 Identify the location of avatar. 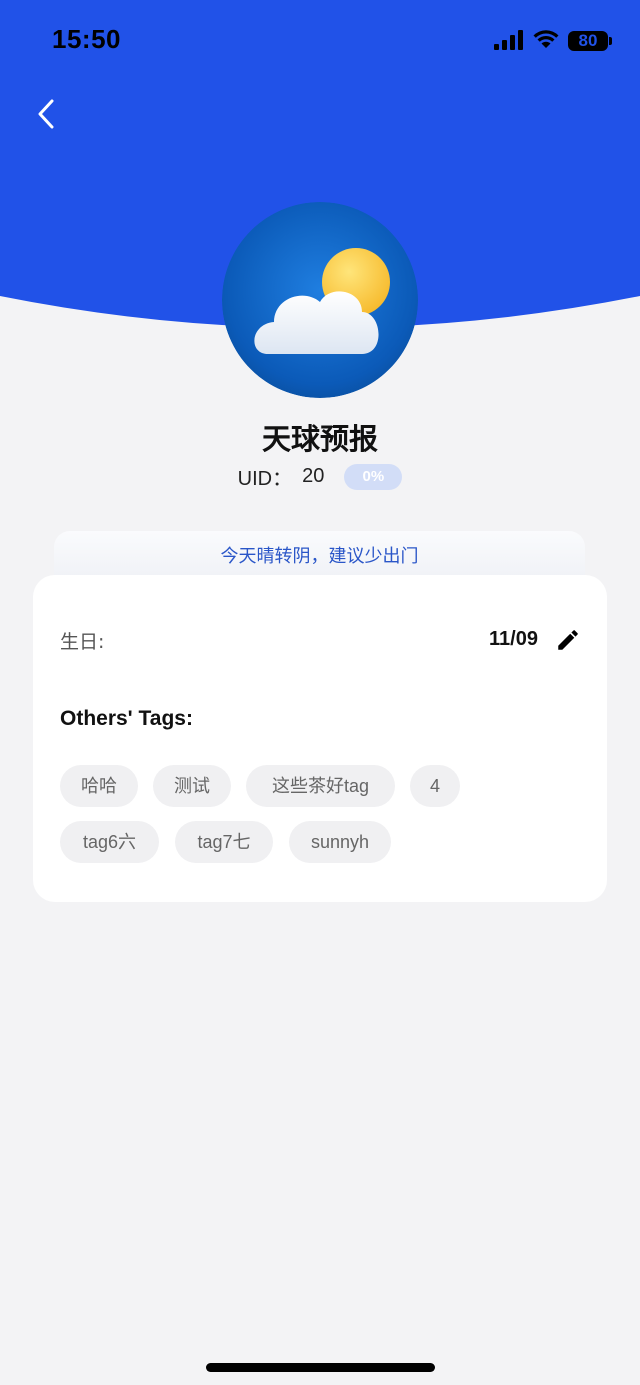
(320, 300).